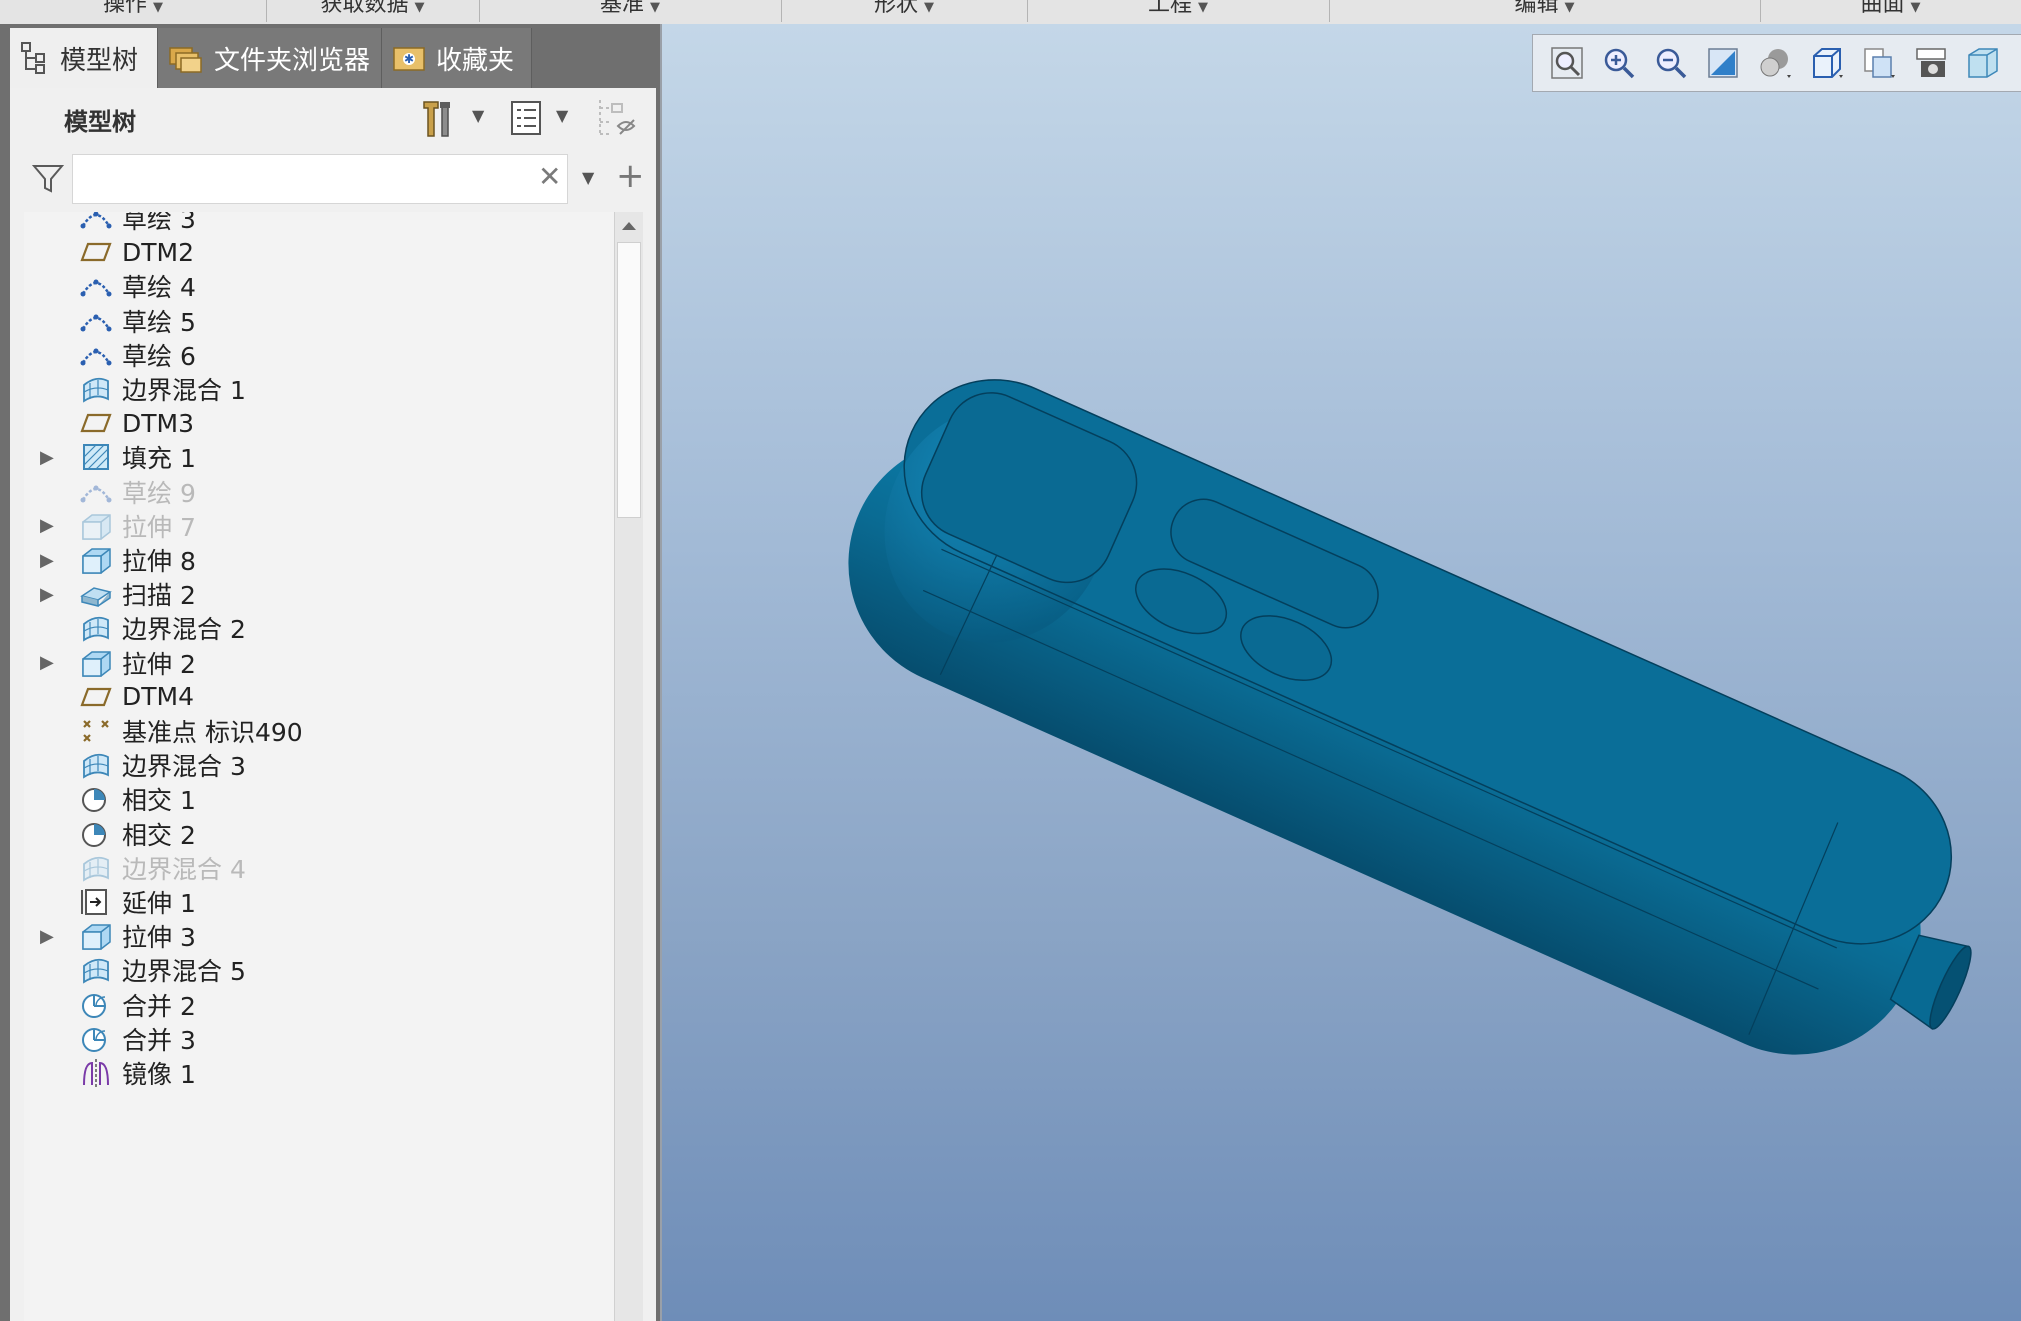 Image resolution: width=2021 pixels, height=1321 pixels. I want to click on ribbon-group-label: 形状, so click(895, 8).